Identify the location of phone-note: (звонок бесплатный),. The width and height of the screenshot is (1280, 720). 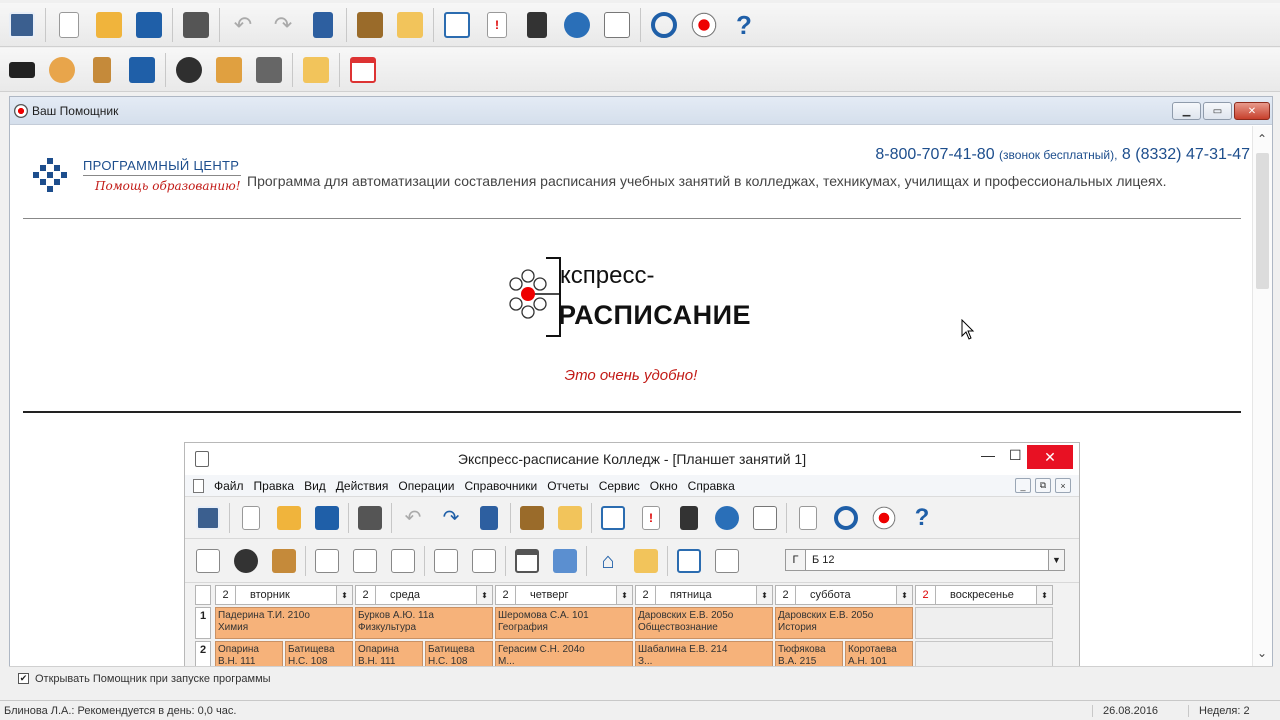
(1058, 155).